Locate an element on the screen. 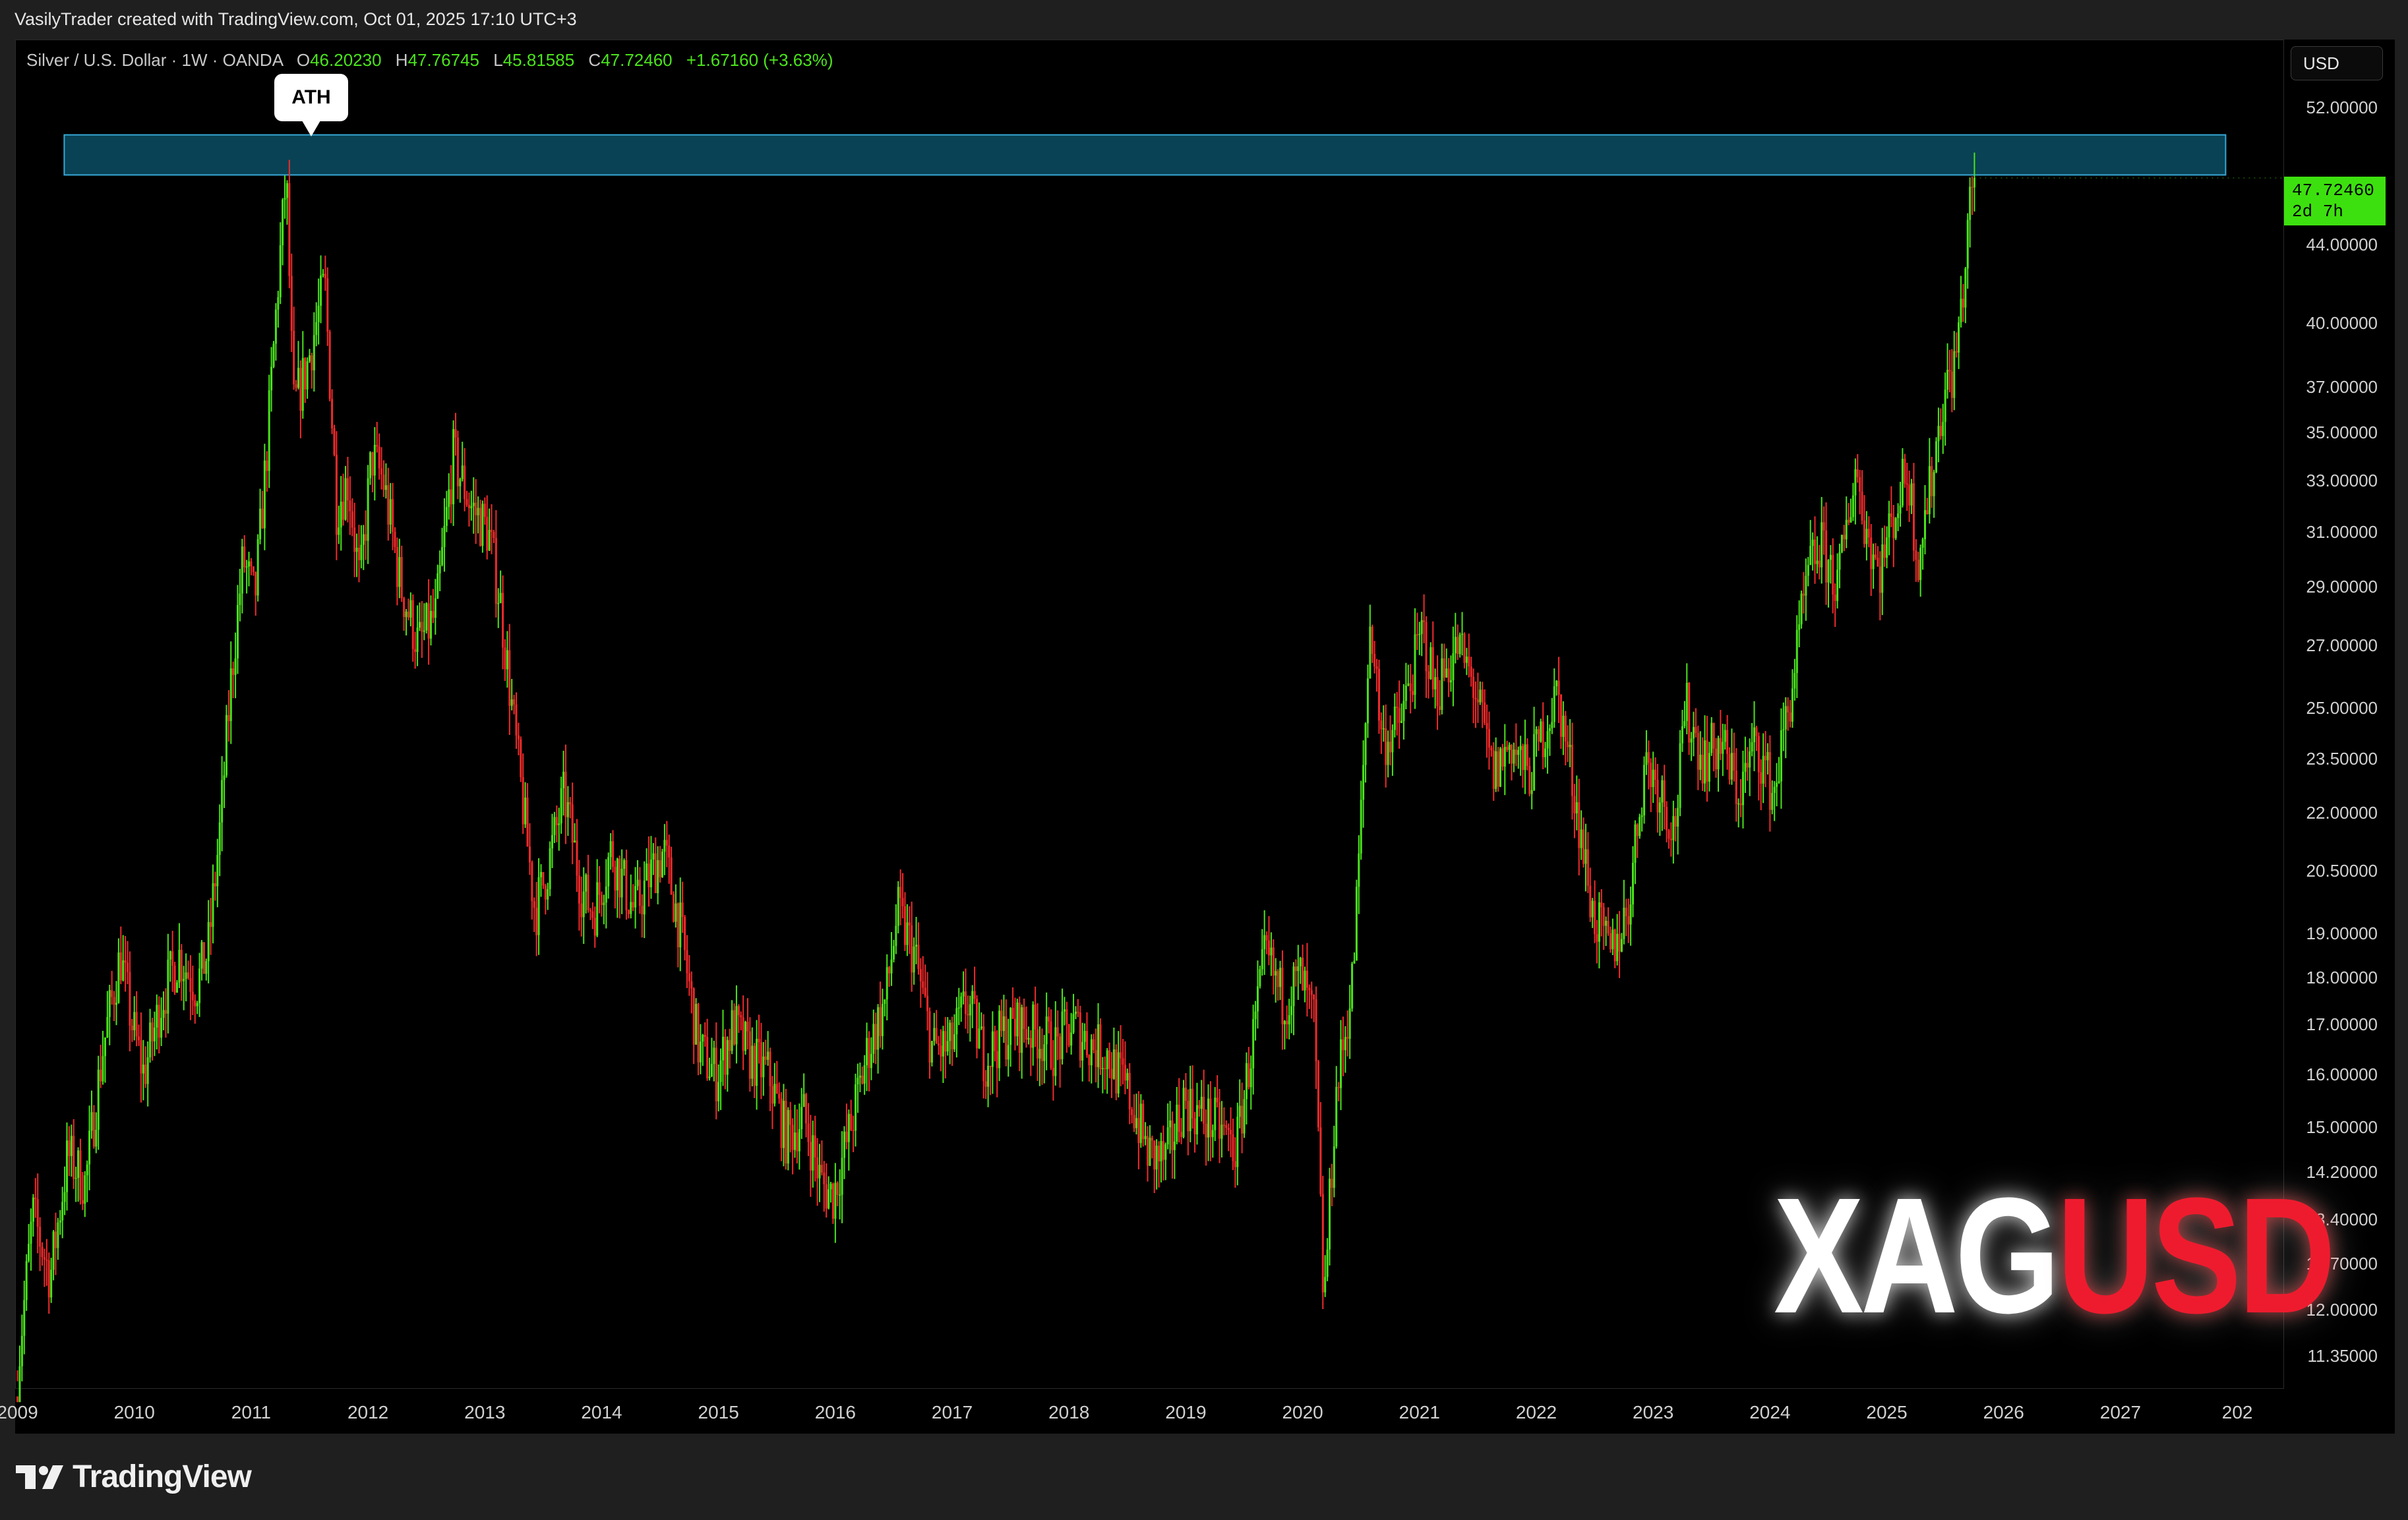  currency-button: USD is located at coordinates (2337, 63).